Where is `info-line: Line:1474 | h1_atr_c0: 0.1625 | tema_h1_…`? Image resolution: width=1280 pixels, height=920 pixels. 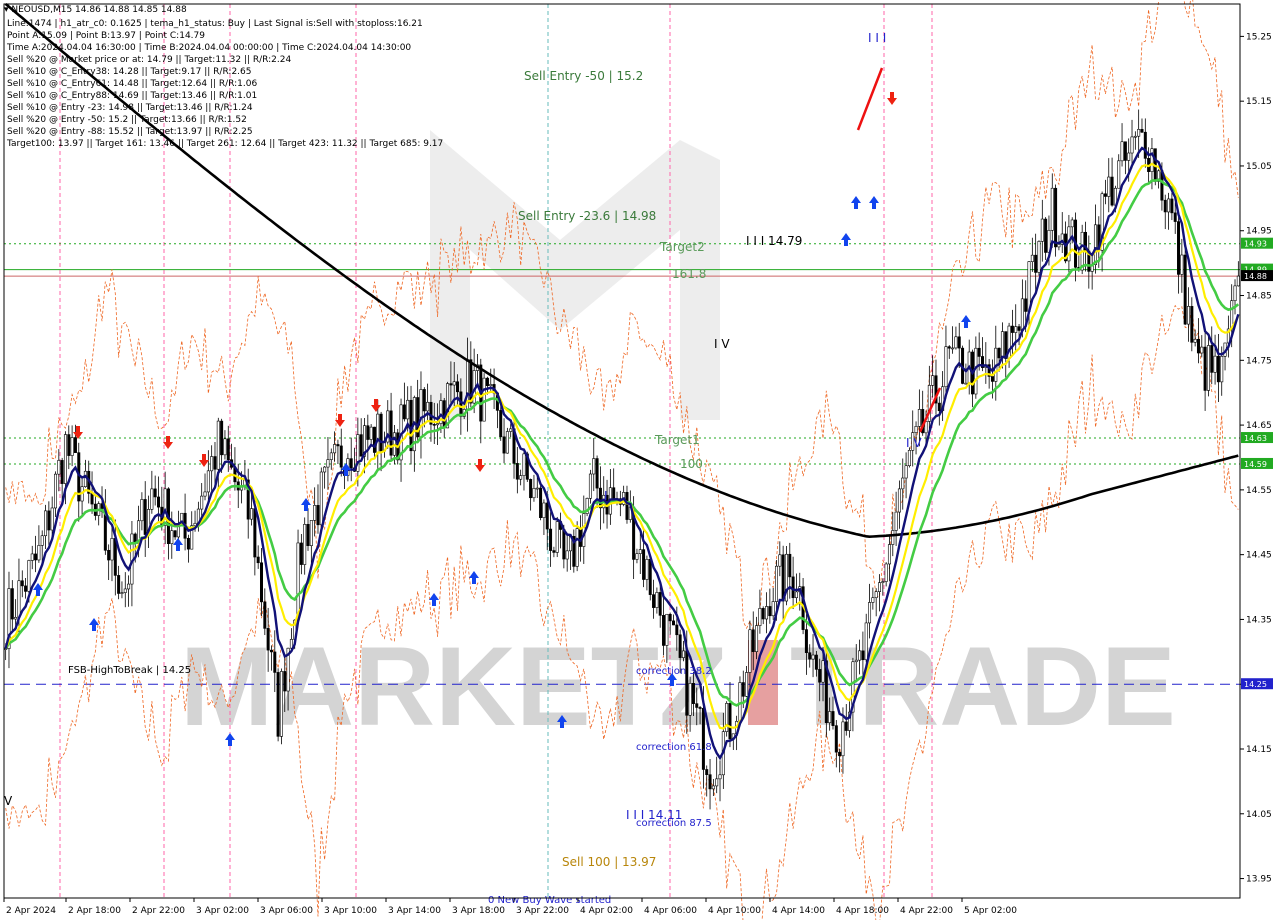 info-line: Line:1474 | h1_atr_c0: 0.1625 | tema_h1_… is located at coordinates (215, 24).